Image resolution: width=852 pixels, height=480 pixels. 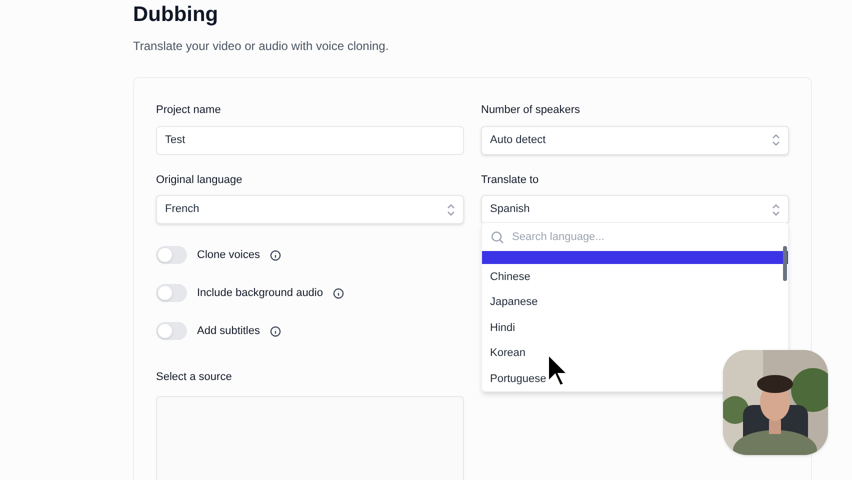 What do you see at coordinates (785, 263) in the screenshot?
I see `scrollbar-thumb` at bounding box center [785, 263].